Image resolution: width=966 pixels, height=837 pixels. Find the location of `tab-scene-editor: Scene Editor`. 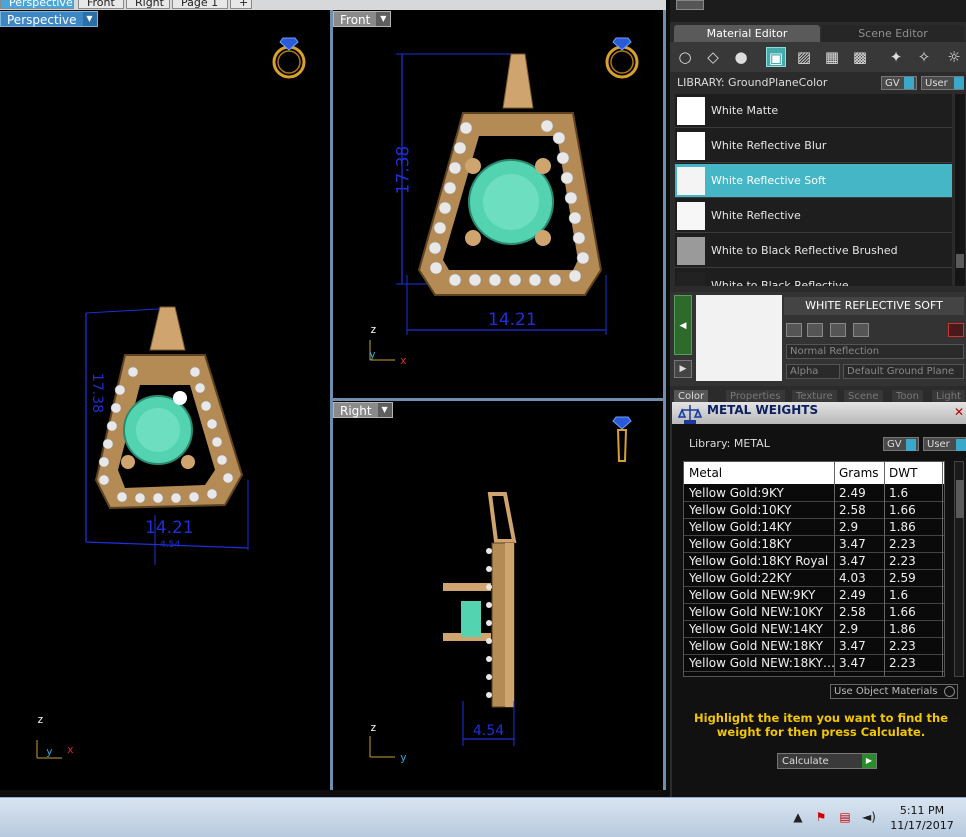

tab-scene-editor: Scene Editor is located at coordinates (893, 33).